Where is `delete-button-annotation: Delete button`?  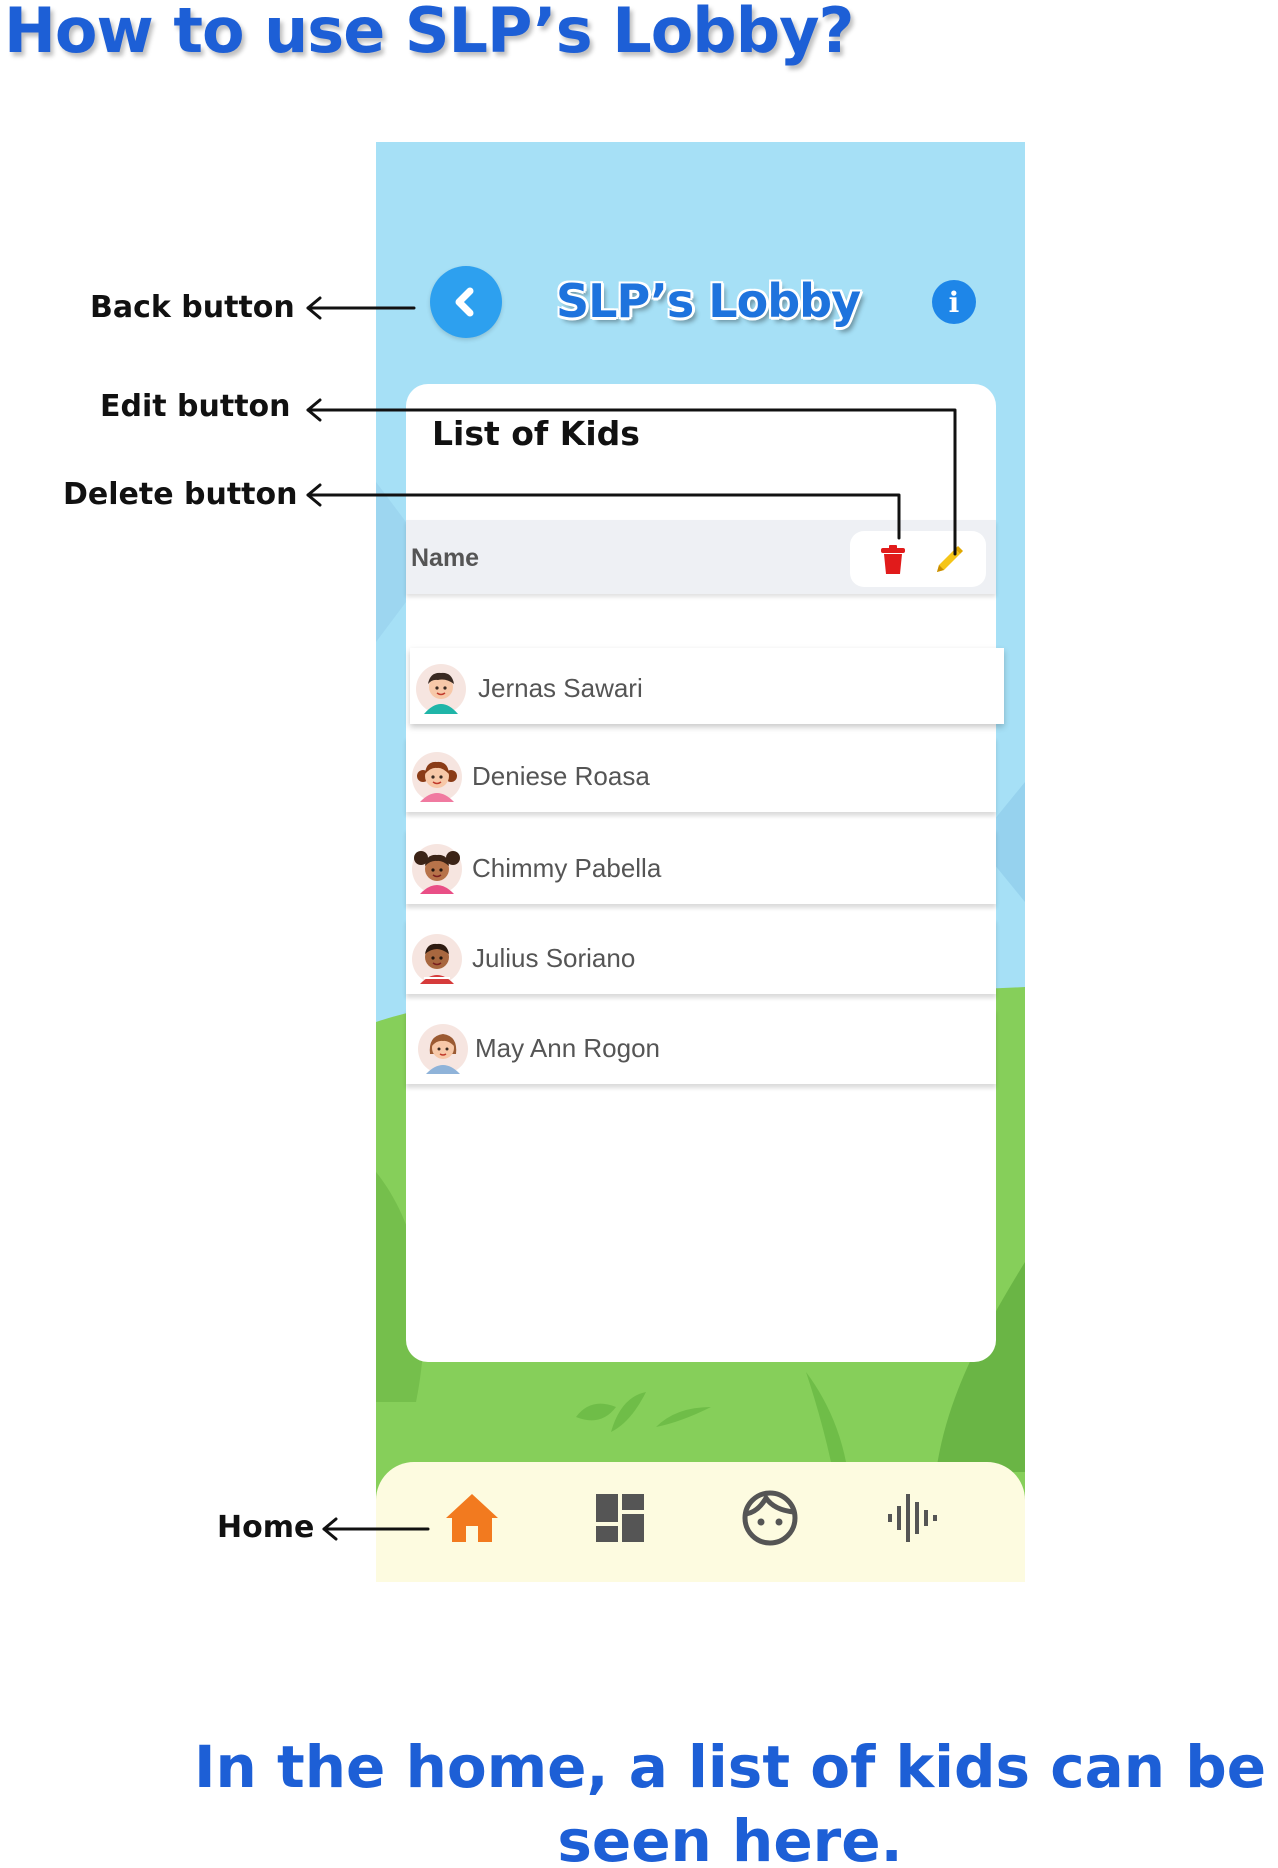 delete-button-annotation: Delete button is located at coordinates (180, 494).